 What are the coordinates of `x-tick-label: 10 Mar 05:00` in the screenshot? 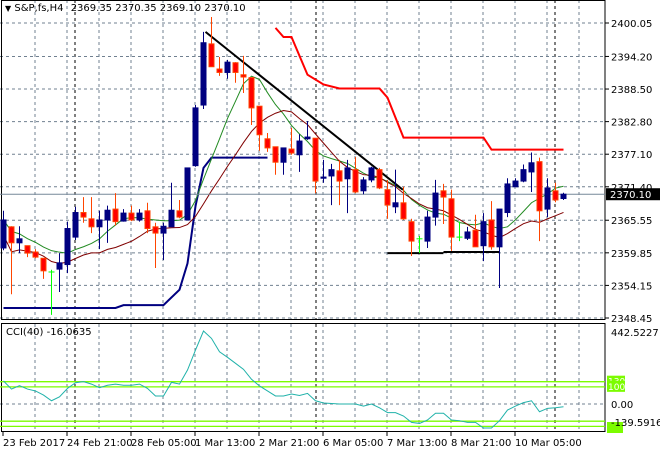 It's located at (548, 443).